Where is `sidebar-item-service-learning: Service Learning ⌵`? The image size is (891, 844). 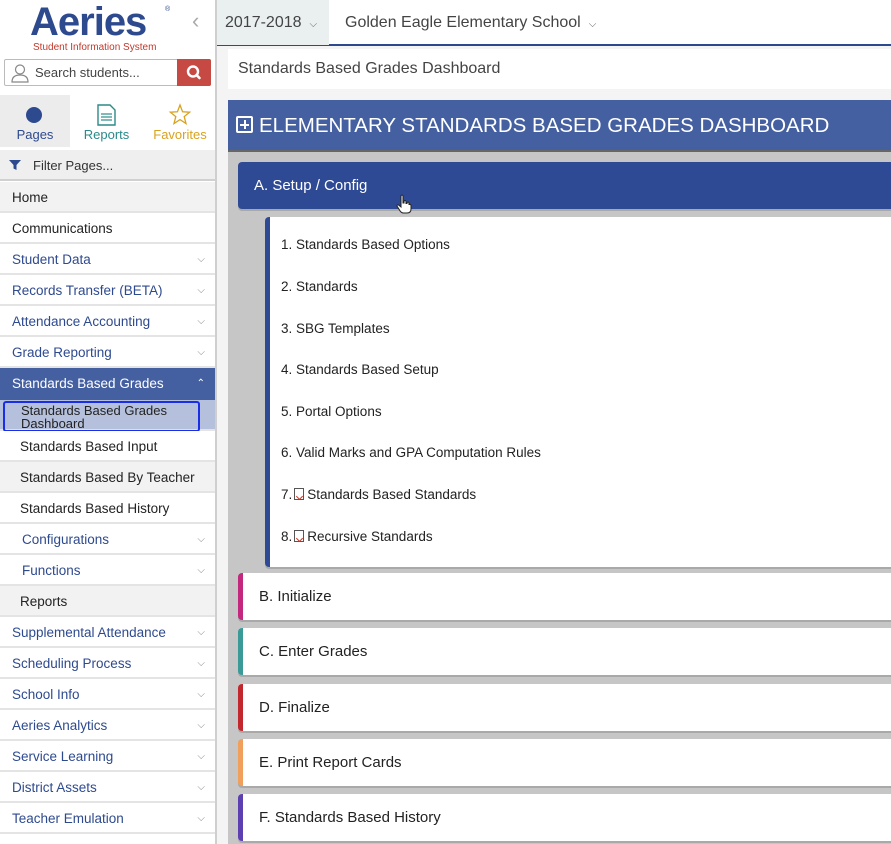
sidebar-item-service-learning: Service Learning ⌵ is located at coordinates (107, 756).